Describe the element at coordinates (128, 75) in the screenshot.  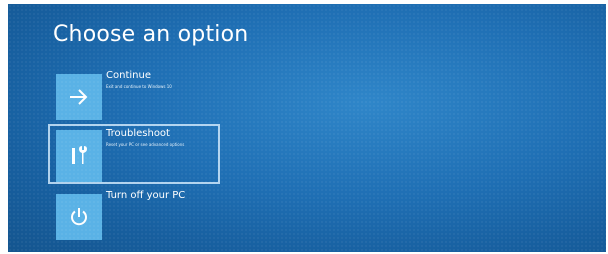
I see `continue-label: Continue` at that location.